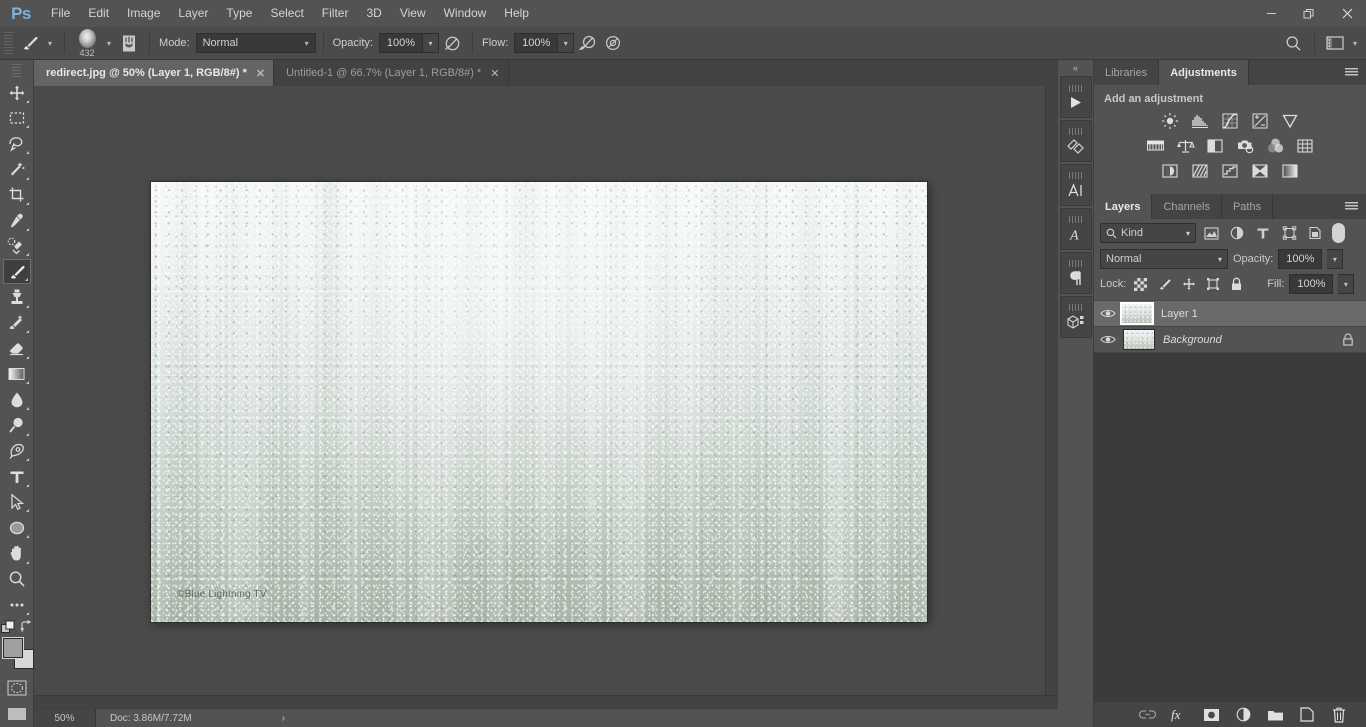 The width and height of the screenshot is (1366, 727). Describe the element at coordinates (1148, 233) in the screenshot. I see `layer-kind-select: Kind ▾` at that location.